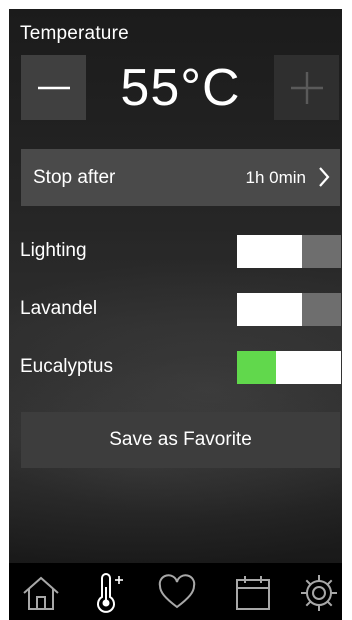  I want to click on lavandel-toggle, so click(289, 309).